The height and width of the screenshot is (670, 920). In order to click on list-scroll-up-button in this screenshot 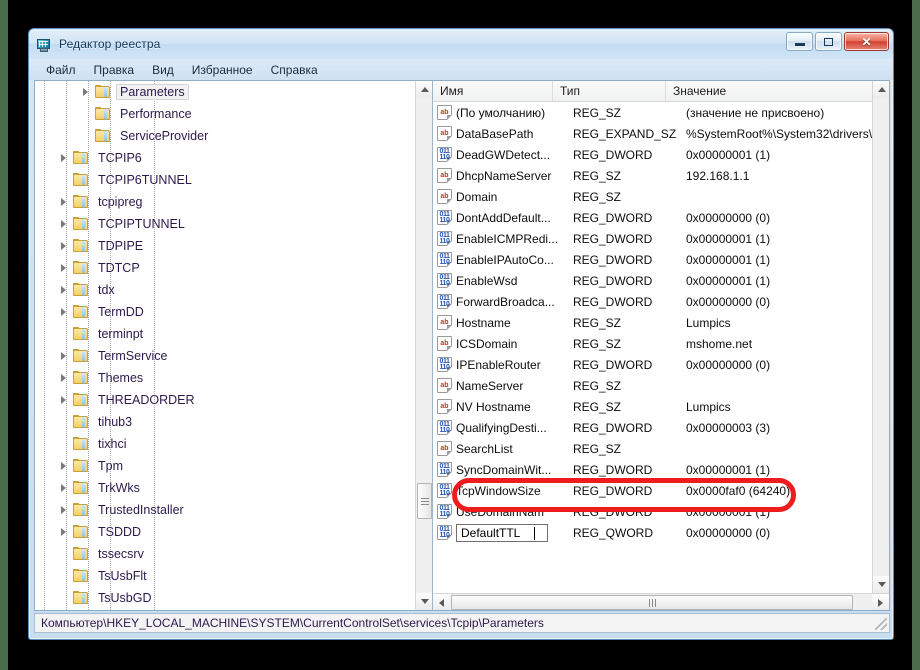, I will do `click(881, 89)`.